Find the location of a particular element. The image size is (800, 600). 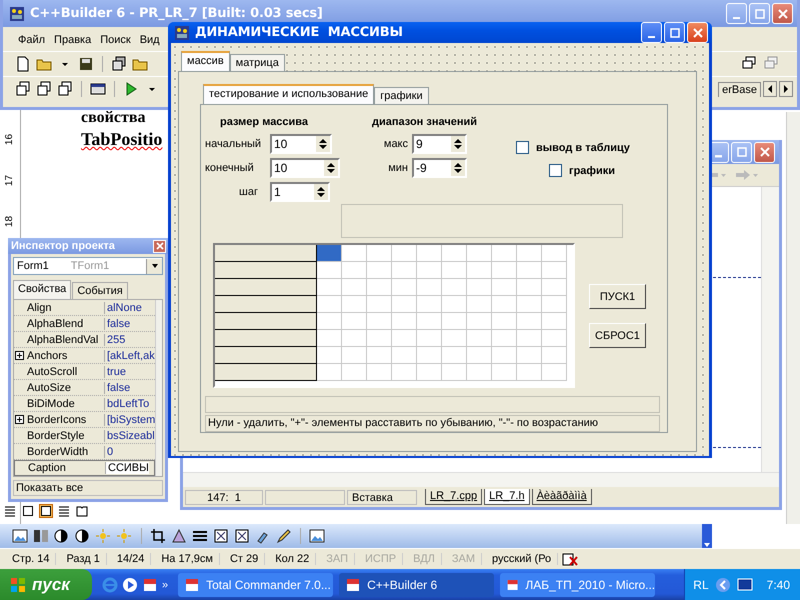

number-field: 1 is located at coordinates (300, 192).